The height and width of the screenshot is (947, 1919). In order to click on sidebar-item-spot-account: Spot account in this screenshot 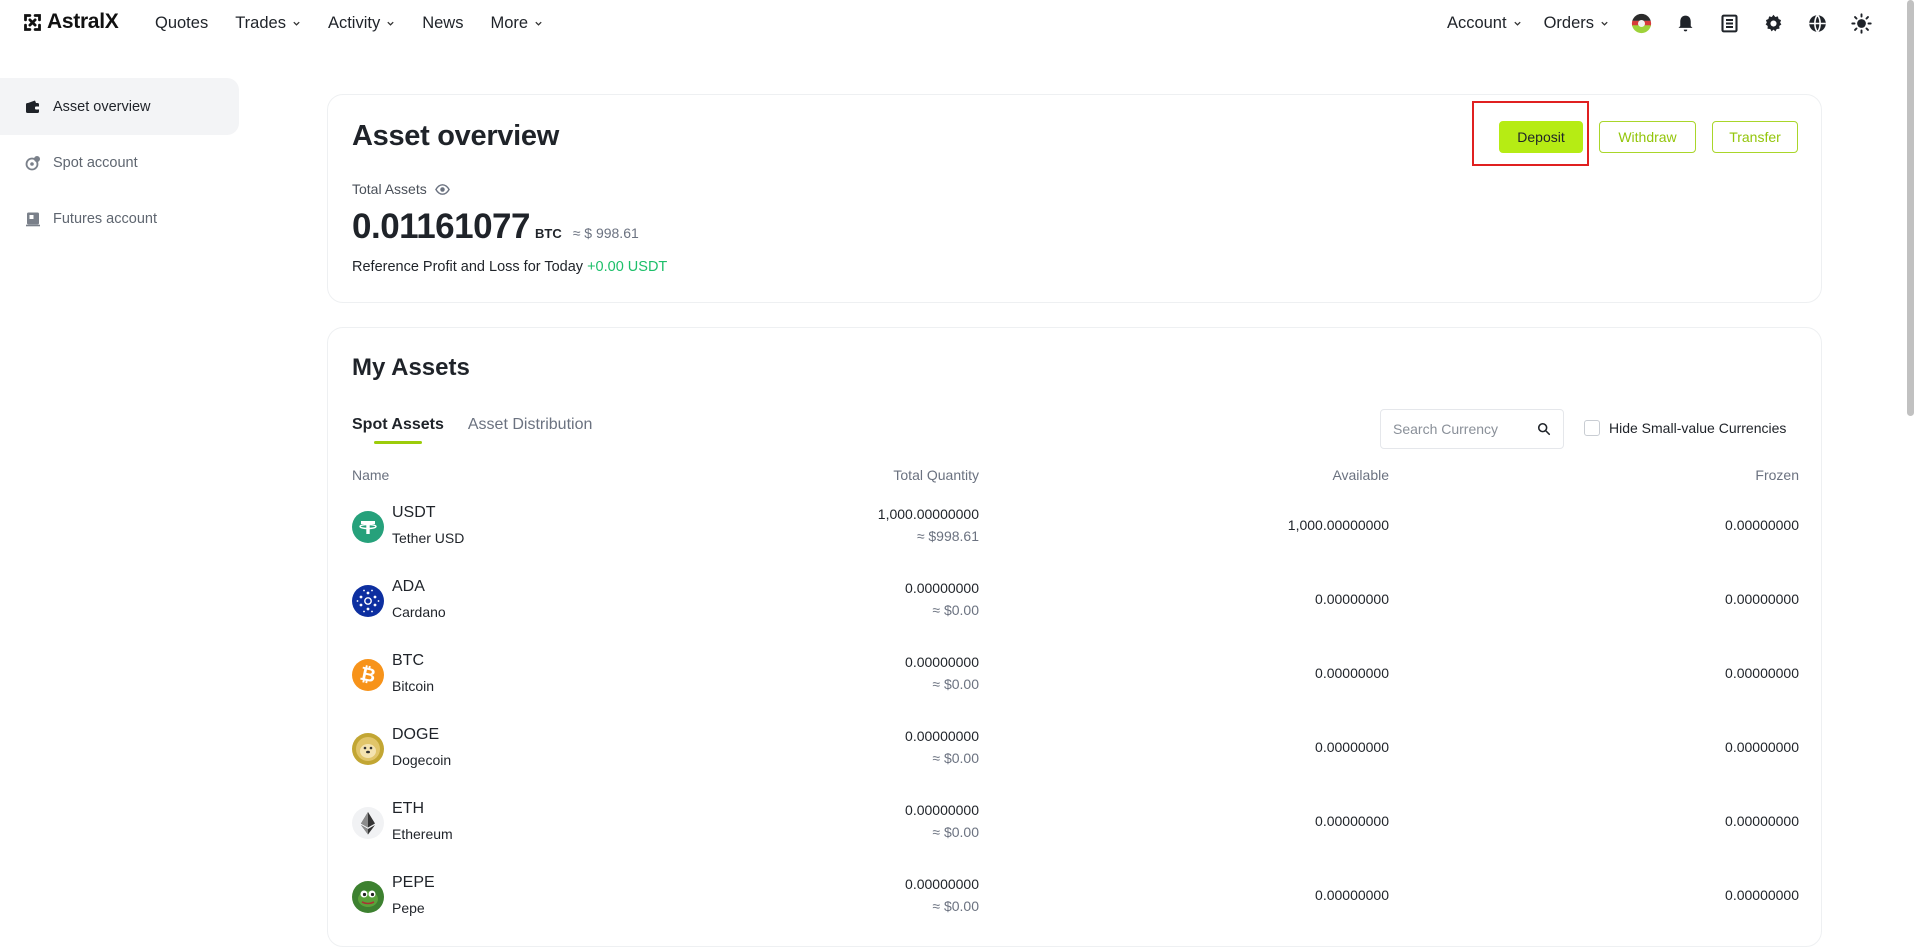, I will do `click(119, 162)`.